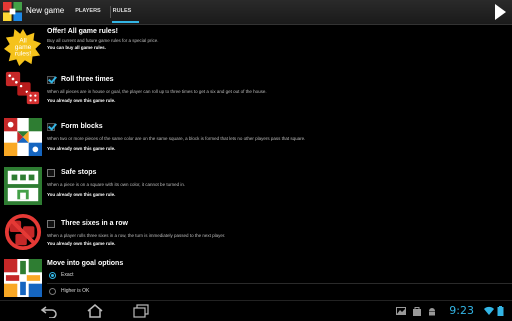 The height and width of the screenshot is (321, 512). I want to click on form-blocks-checkbox, so click(51, 127).